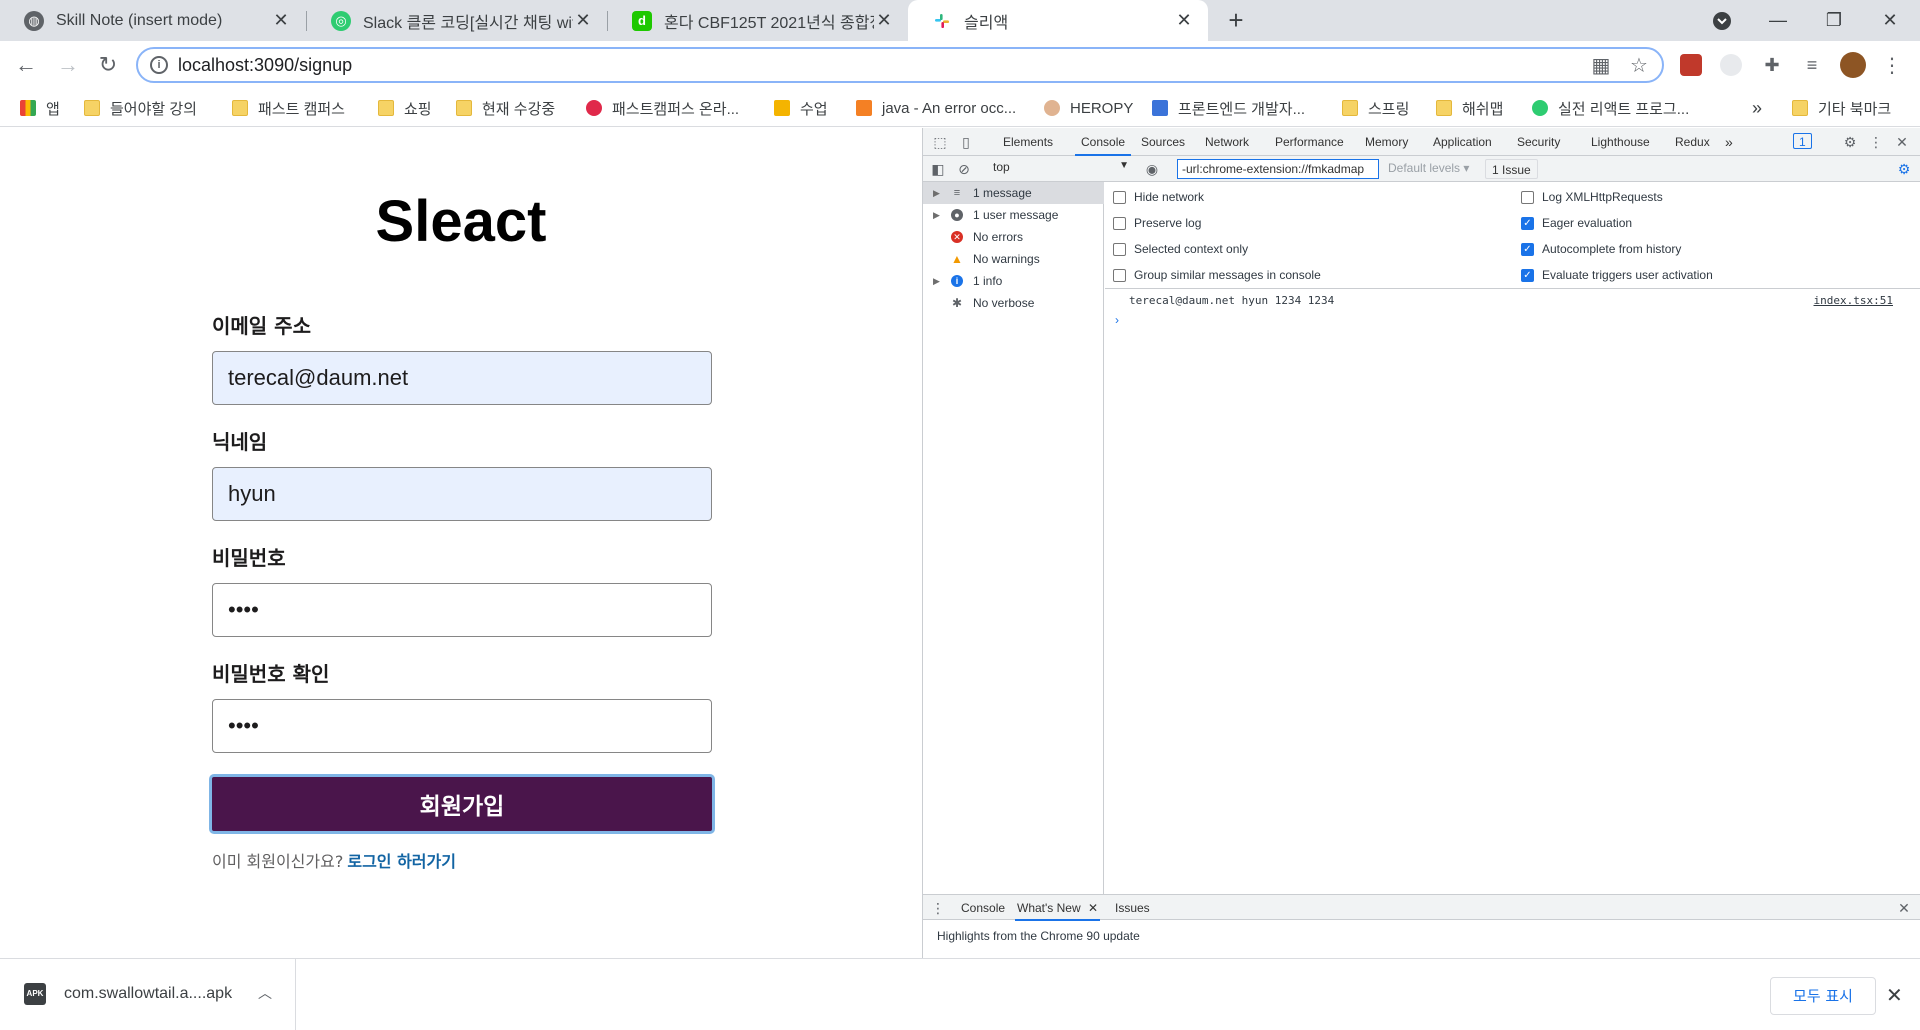 This screenshot has width=1920, height=1030. What do you see at coordinates (1462, 142) in the screenshot?
I see `tab-application: Application` at bounding box center [1462, 142].